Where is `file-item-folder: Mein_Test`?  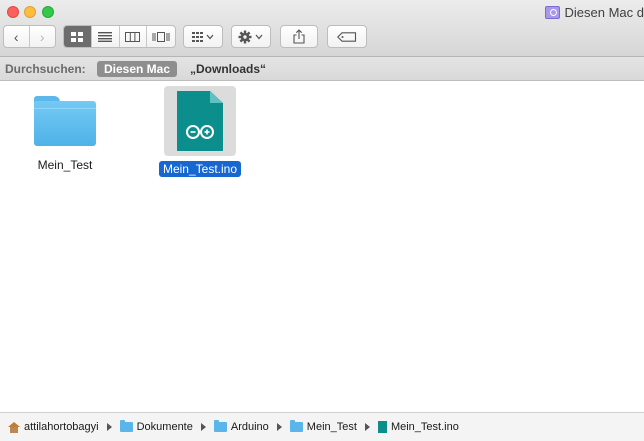
file-item-folder: Mein_Test is located at coordinates (65, 134).